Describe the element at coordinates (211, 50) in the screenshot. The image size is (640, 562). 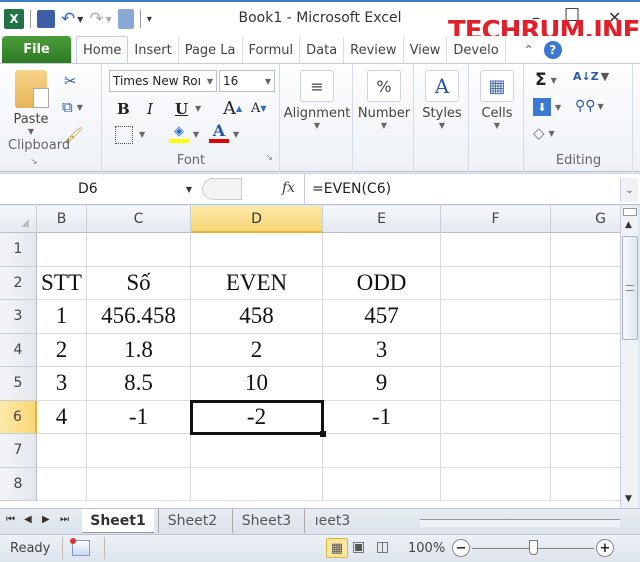
I see `tab-page-layout: Page La` at that location.